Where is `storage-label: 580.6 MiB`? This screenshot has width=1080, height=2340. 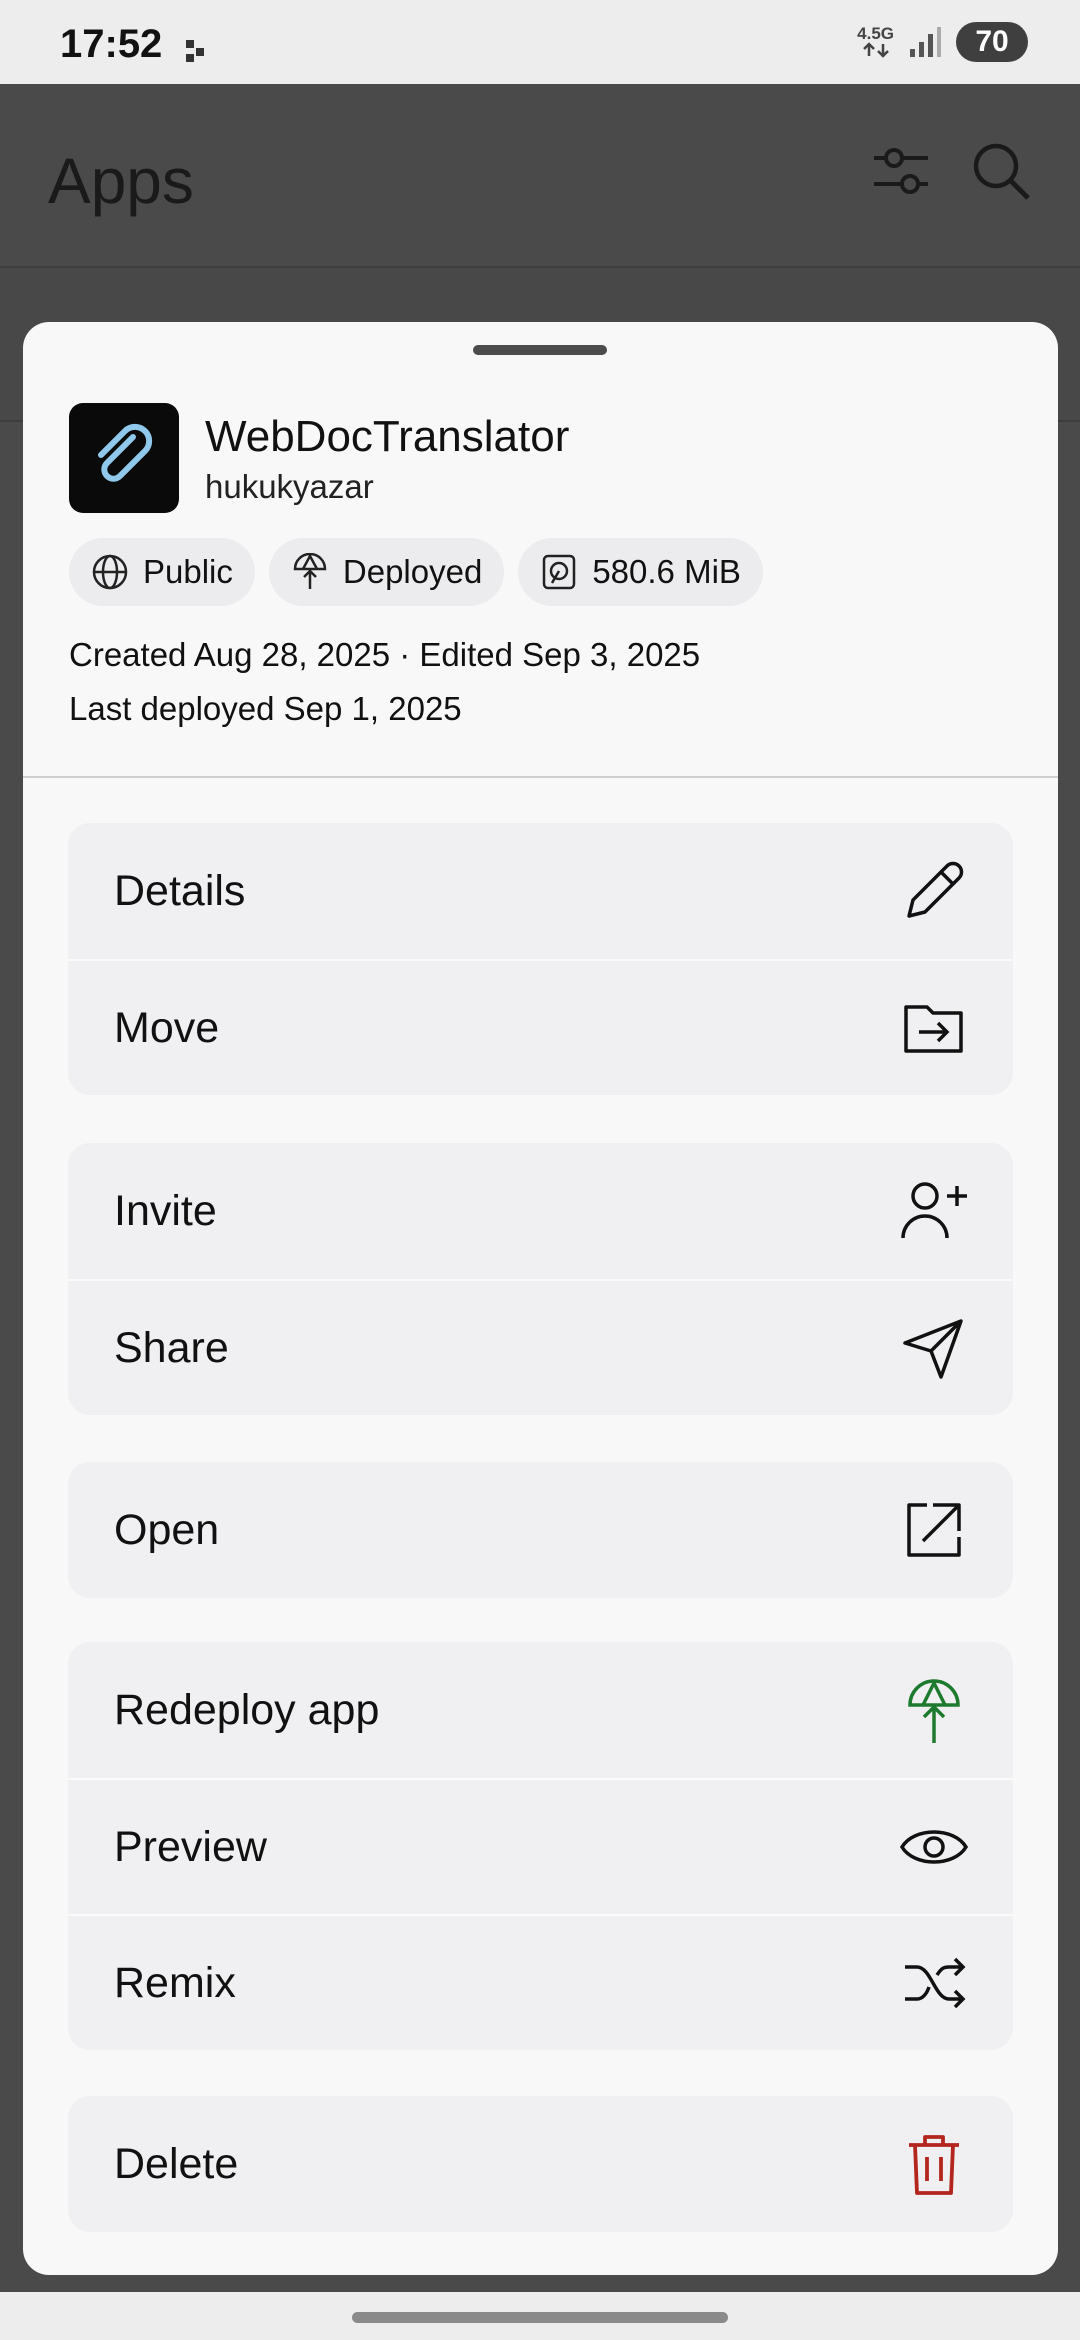
storage-label: 580.6 MiB is located at coordinates (666, 571).